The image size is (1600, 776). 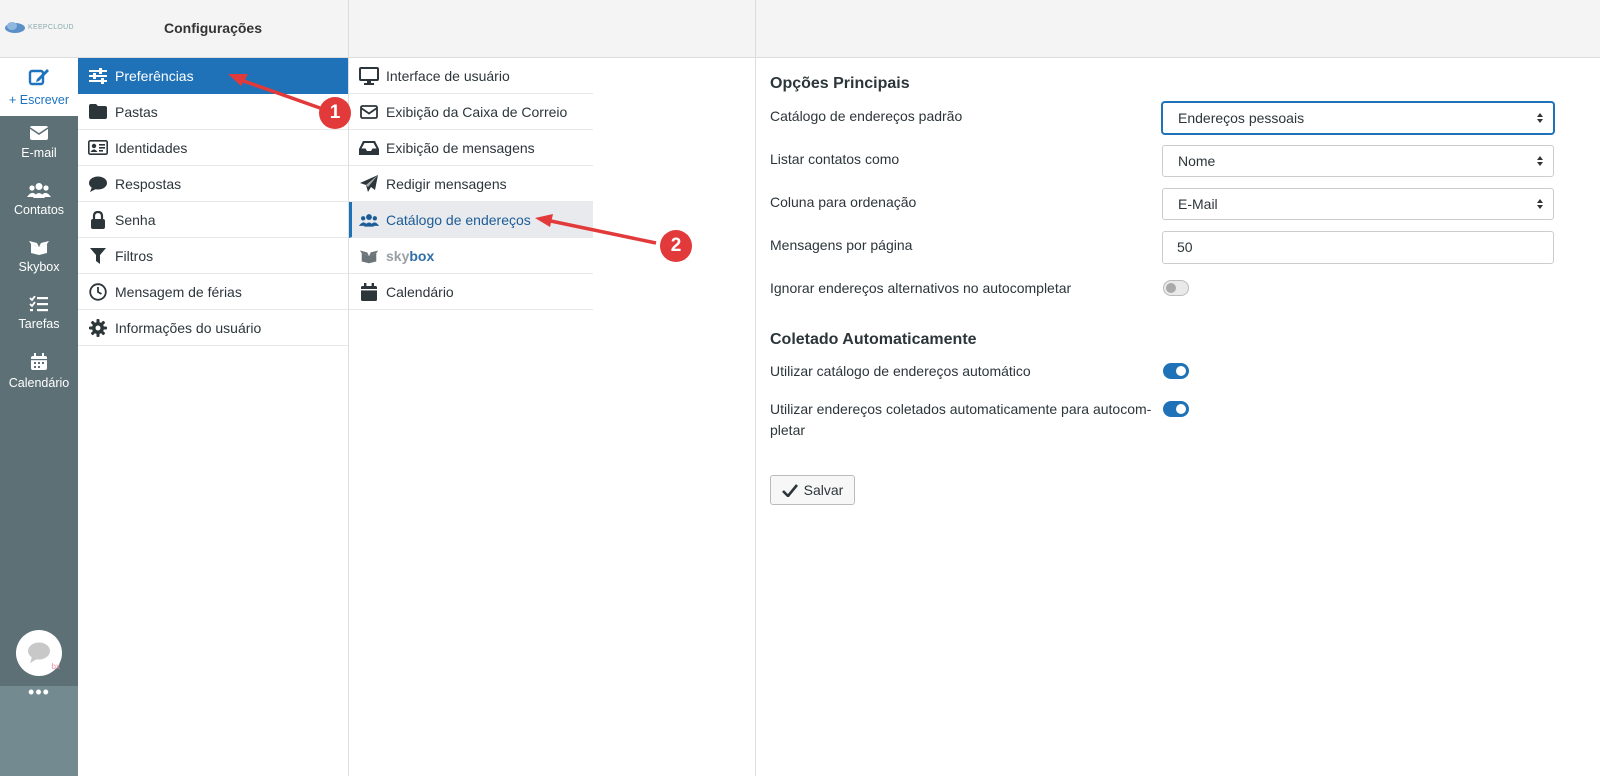 What do you see at coordinates (212, 28) in the screenshot?
I see `page-title: Configurações` at bounding box center [212, 28].